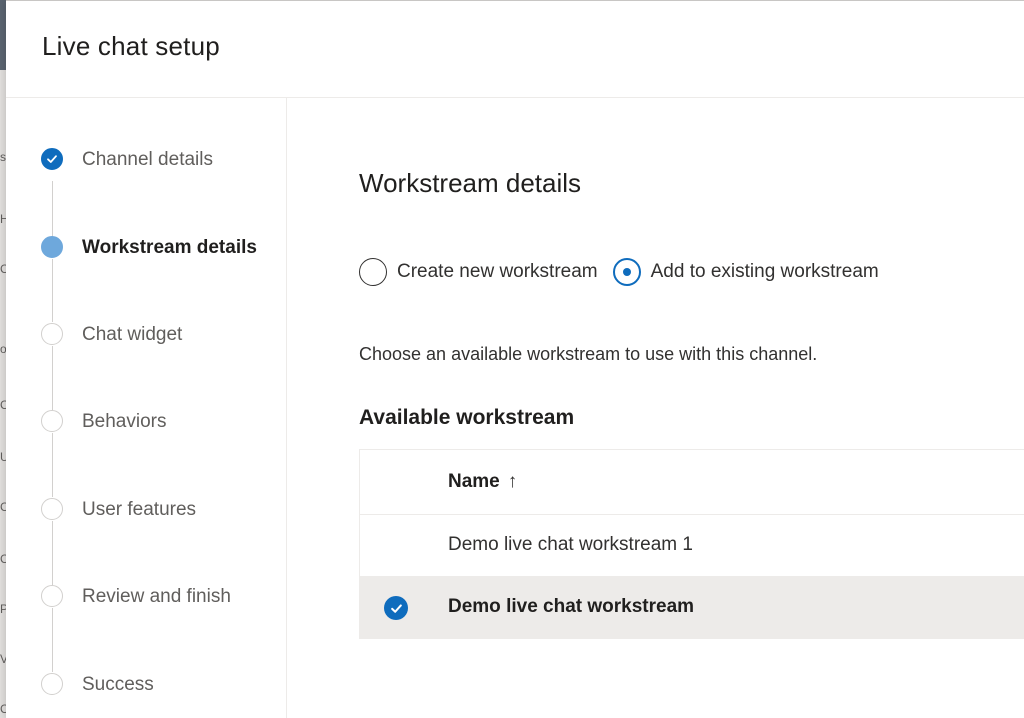 Image resolution: width=1024 pixels, height=718 pixels. Describe the element at coordinates (131, 46) in the screenshot. I see `panel-title: Live chat setup` at that location.